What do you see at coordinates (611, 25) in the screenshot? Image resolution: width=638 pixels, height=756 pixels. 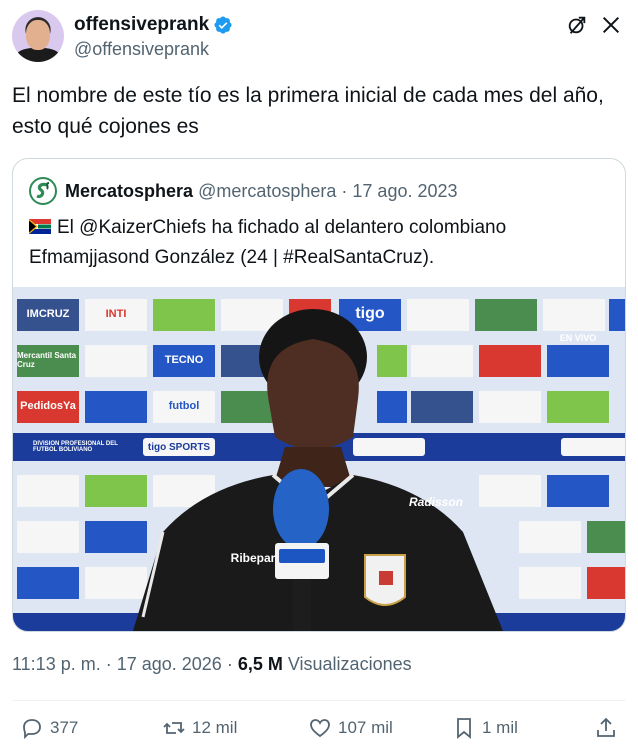 I see `more-options-icon` at bounding box center [611, 25].